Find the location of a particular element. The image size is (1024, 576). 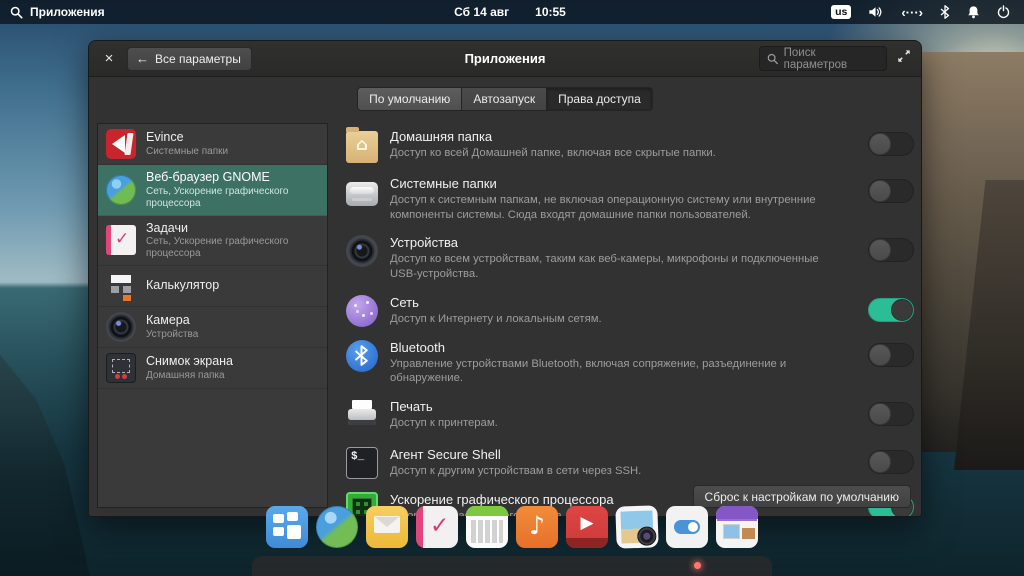

permission-row-5: Печать Доступ к принтерам. is located at coordinates (626, 417).